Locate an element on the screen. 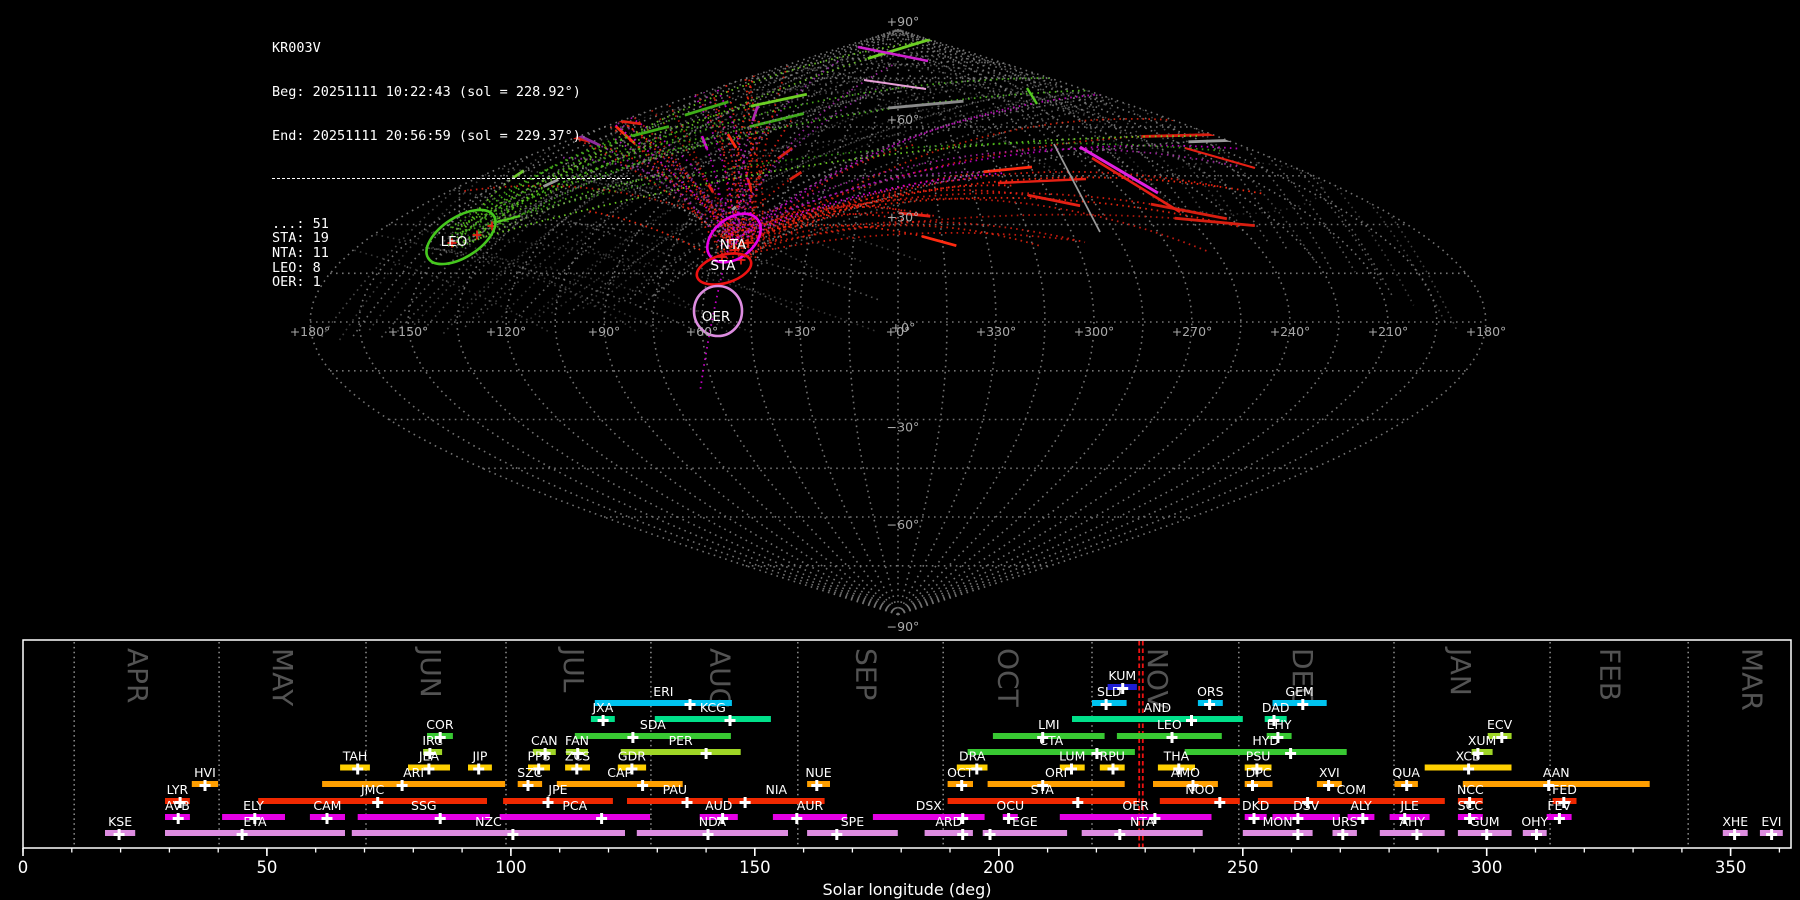 The image size is (1800, 900). shower-label-tha: THA is located at coordinates (1176, 756).